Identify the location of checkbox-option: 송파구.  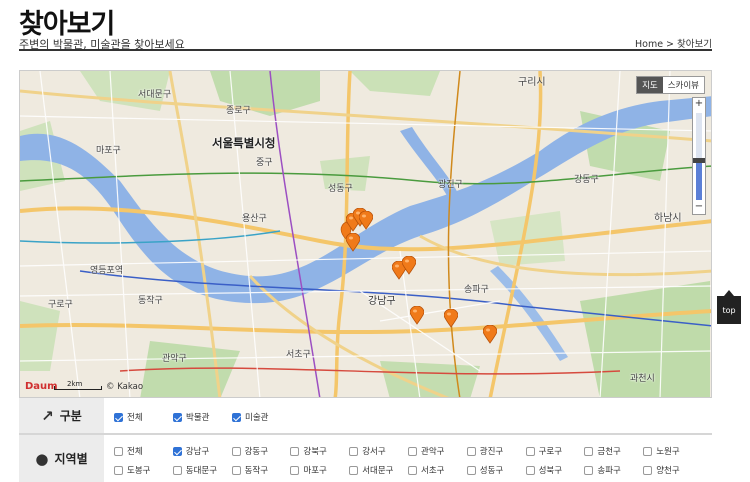
(602, 470).